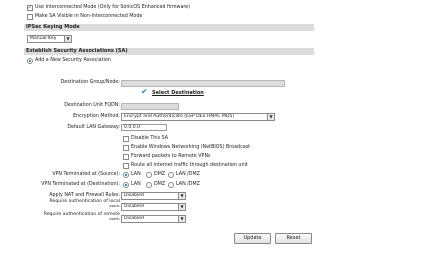 Image resolution: width=445 pixels, height=268 pixels. What do you see at coordinates (93, 127) in the screenshot?
I see `gateway-label: Default LAN Gateway:` at bounding box center [93, 127].